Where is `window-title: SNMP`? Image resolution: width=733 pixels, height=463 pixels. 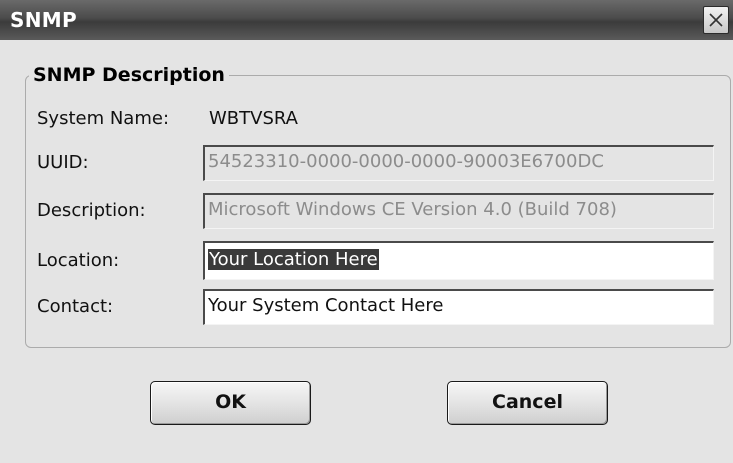 window-title: SNMP is located at coordinates (43, 20).